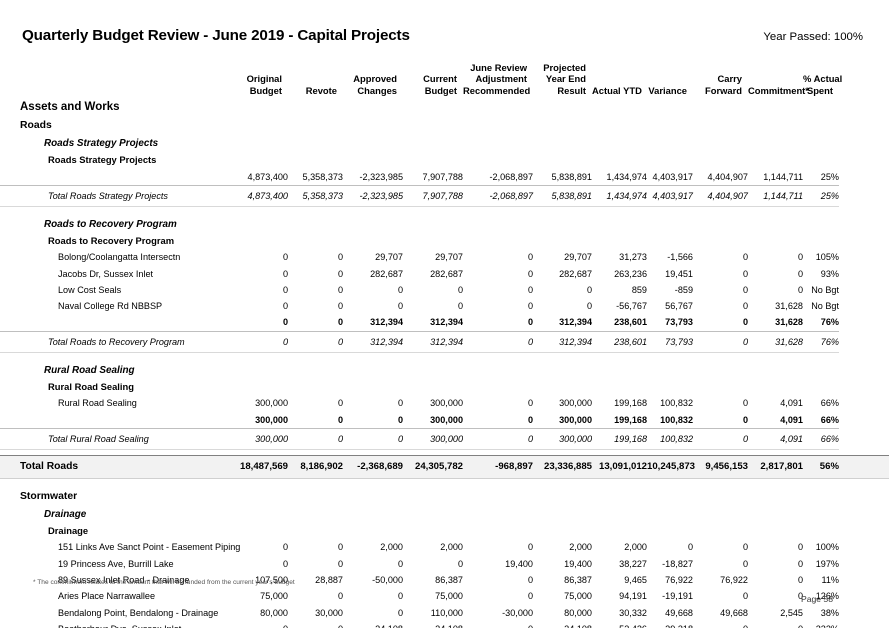  Describe the element at coordinates (813, 37) in the screenshot. I see `year-passed-label: Year Passed: 100%` at that location.